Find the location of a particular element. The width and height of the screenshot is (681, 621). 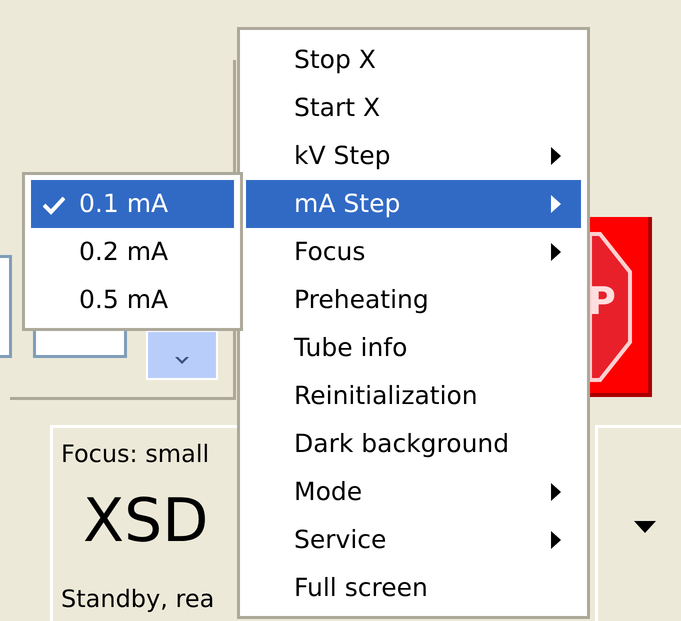

menu-item: Start X is located at coordinates (413, 108).